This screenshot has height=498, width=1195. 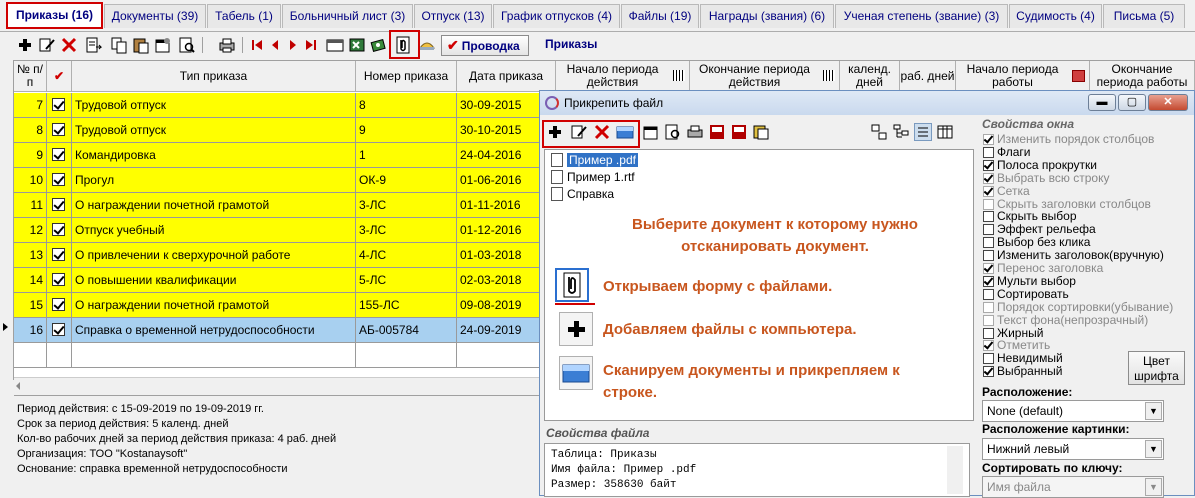 What do you see at coordinates (406, 105) in the screenshot?
I see `cell-number: 8` at bounding box center [406, 105].